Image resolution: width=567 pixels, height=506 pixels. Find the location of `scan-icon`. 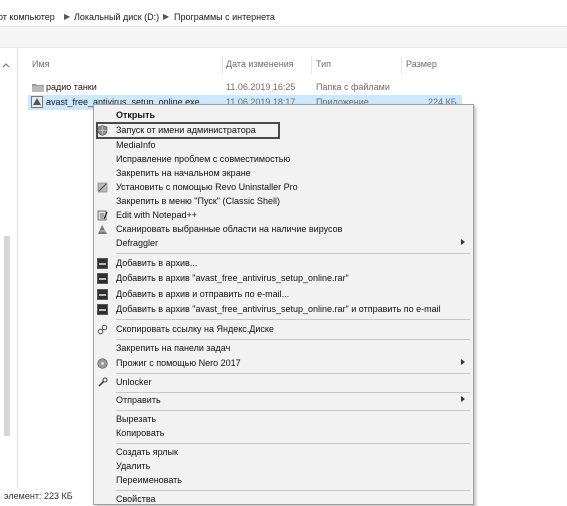

scan-icon is located at coordinates (102, 229).